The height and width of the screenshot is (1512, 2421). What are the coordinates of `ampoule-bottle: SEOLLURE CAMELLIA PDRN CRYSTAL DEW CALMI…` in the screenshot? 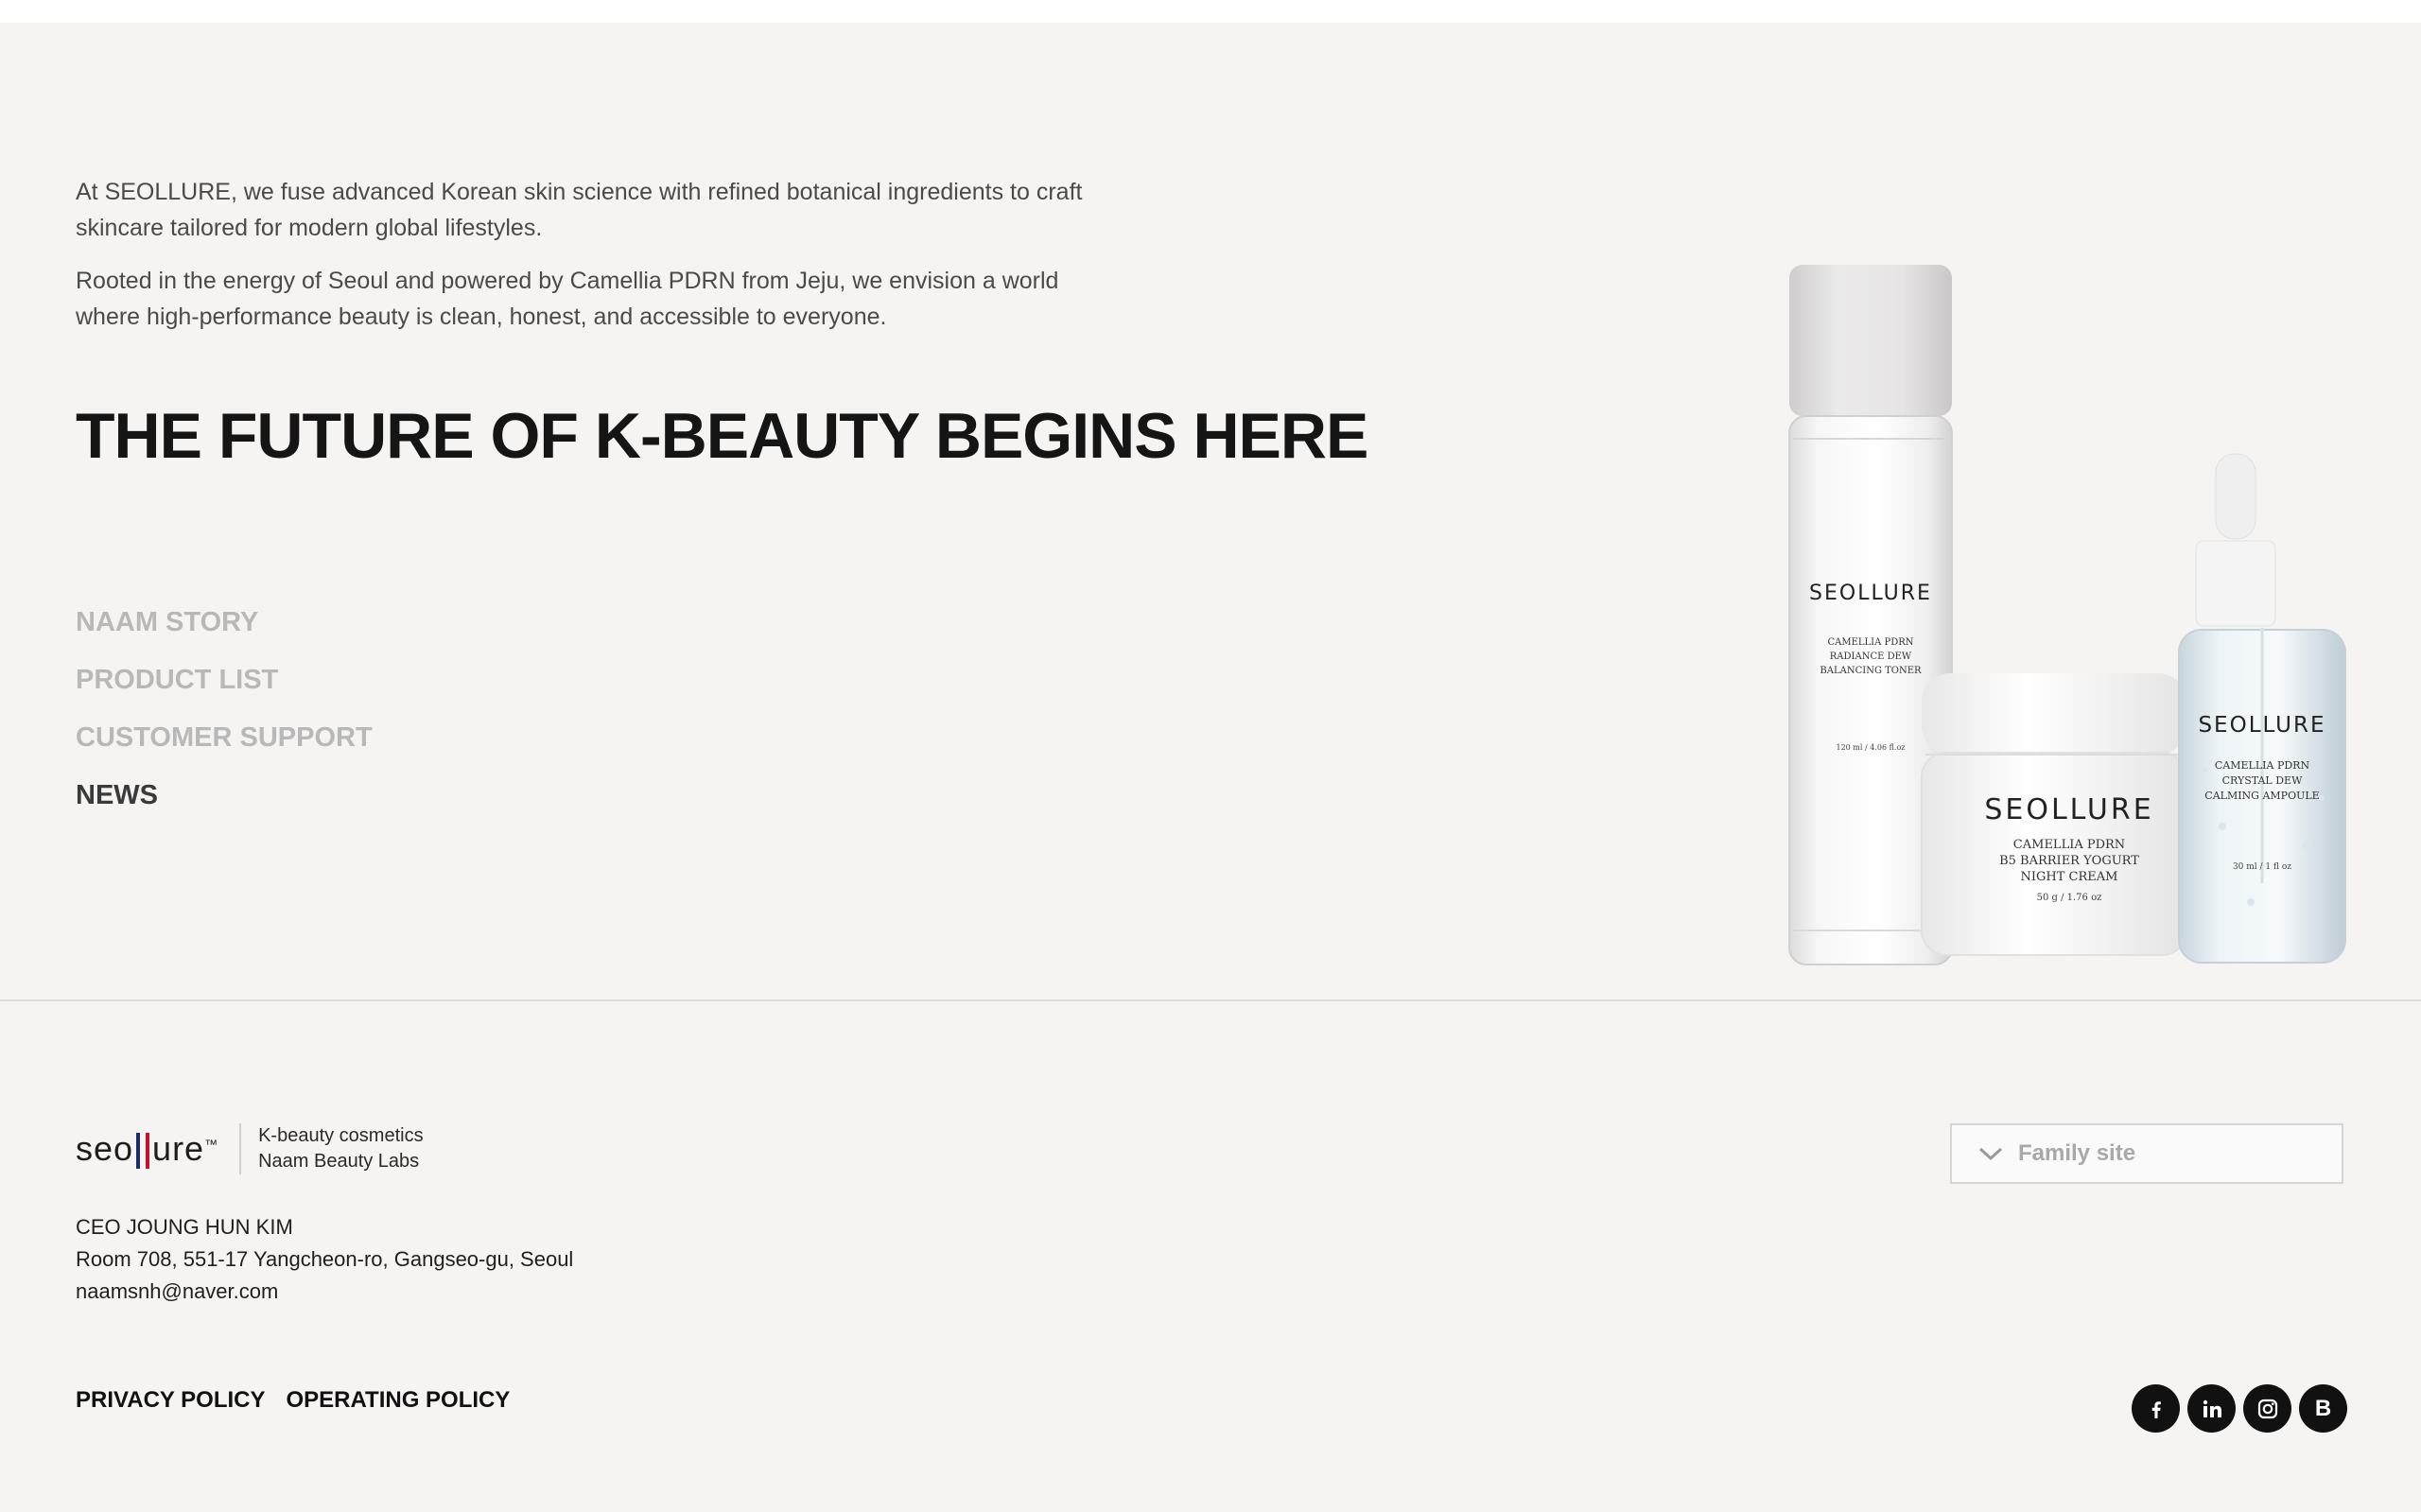 It's located at (2262, 708).